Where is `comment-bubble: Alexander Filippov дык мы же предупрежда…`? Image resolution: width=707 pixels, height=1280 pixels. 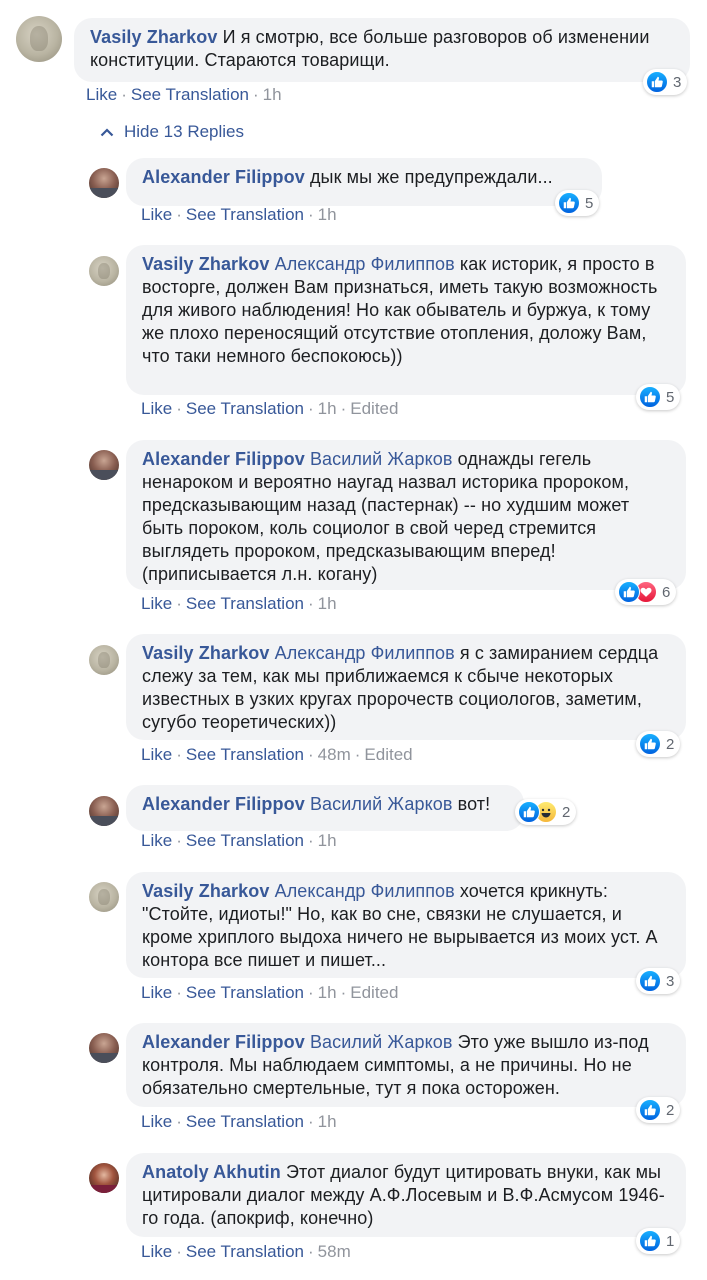 comment-bubble: Alexander Filippov дык мы же предупрежда… is located at coordinates (364, 182).